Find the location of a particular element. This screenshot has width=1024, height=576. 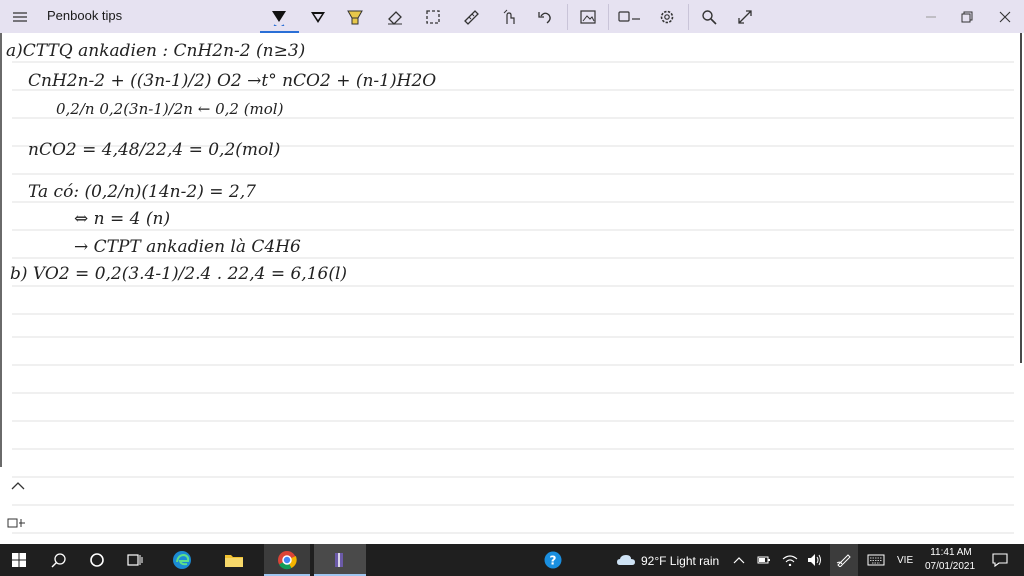

highlighter-icon is located at coordinates (355, 16).